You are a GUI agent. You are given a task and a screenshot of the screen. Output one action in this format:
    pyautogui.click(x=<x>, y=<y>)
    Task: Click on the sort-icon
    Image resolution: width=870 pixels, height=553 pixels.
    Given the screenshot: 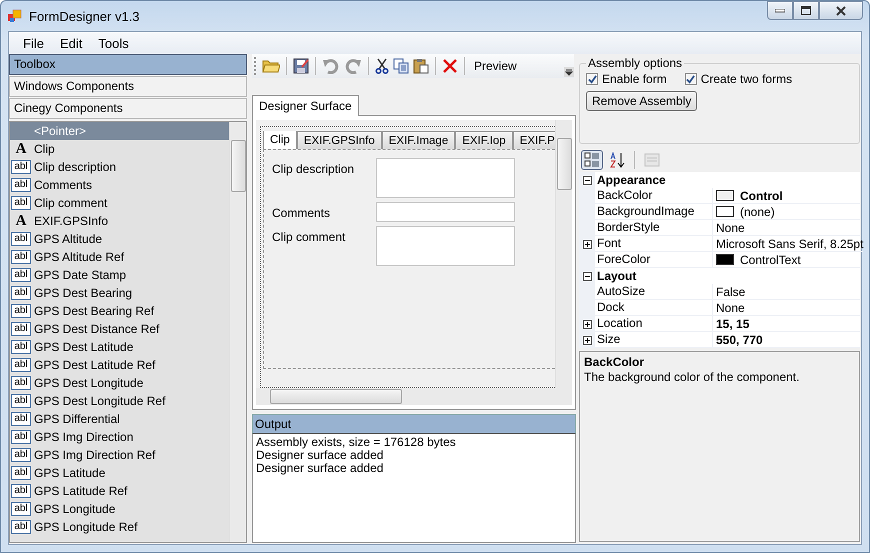 What is the action you would take?
    pyautogui.click(x=617, y=160)
    